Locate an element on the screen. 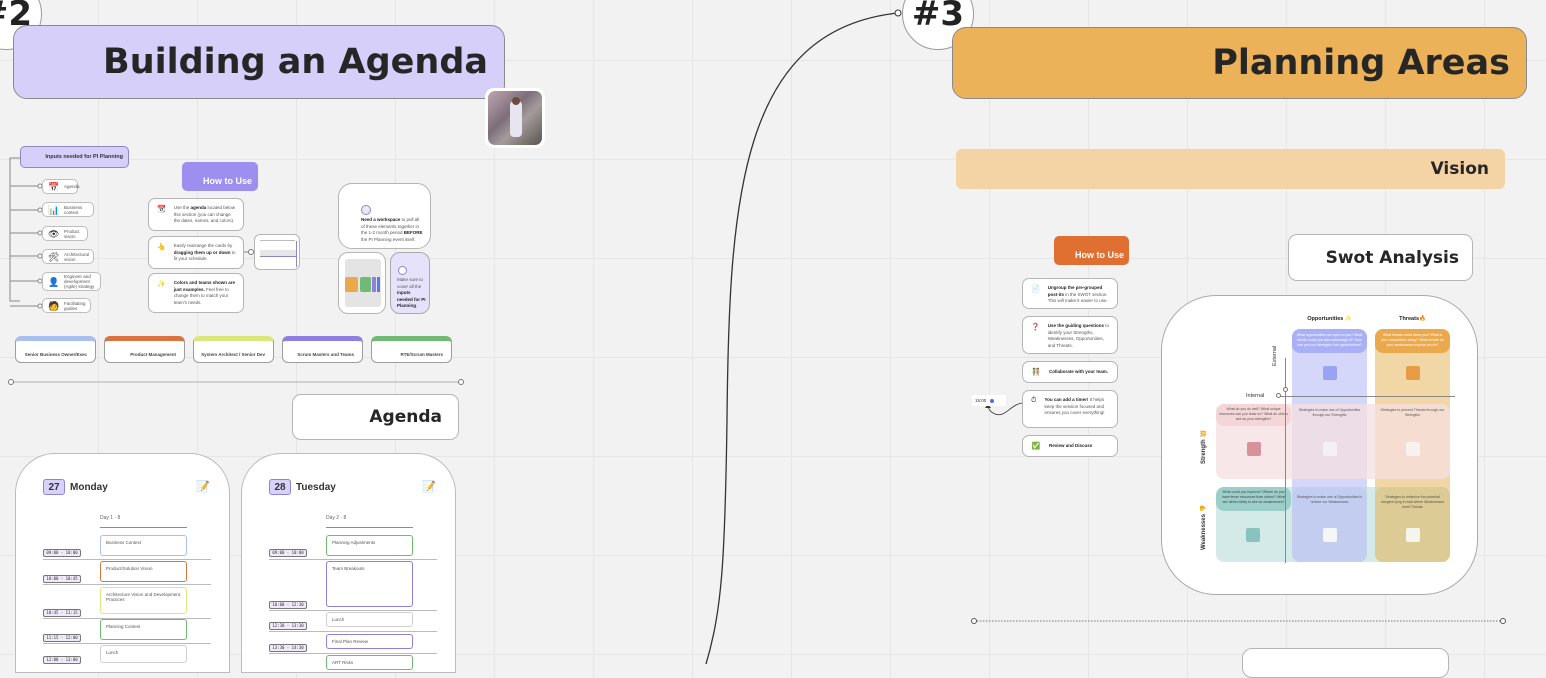  day-header: Day 2 · 8 is located at coordinates (336, 518).